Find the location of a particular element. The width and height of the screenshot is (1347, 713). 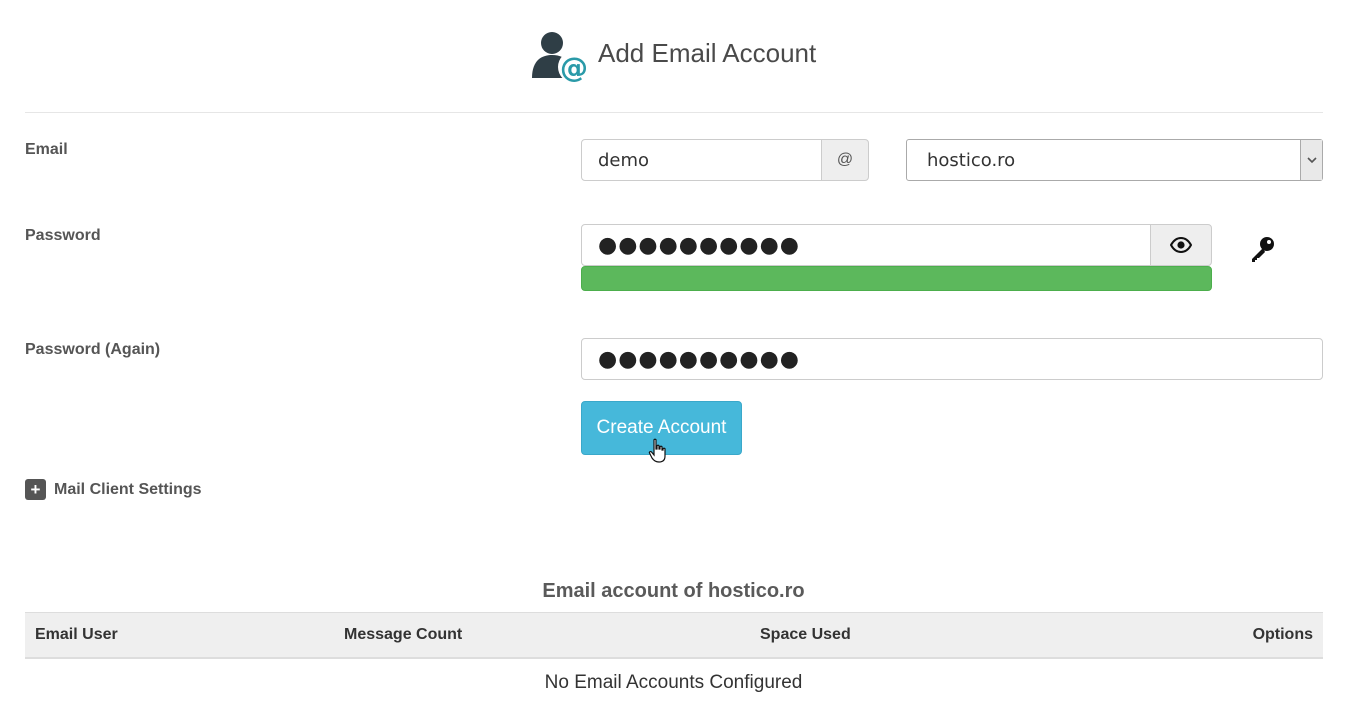

column-header-email-user: Email User is located at coordinates (76, 635).